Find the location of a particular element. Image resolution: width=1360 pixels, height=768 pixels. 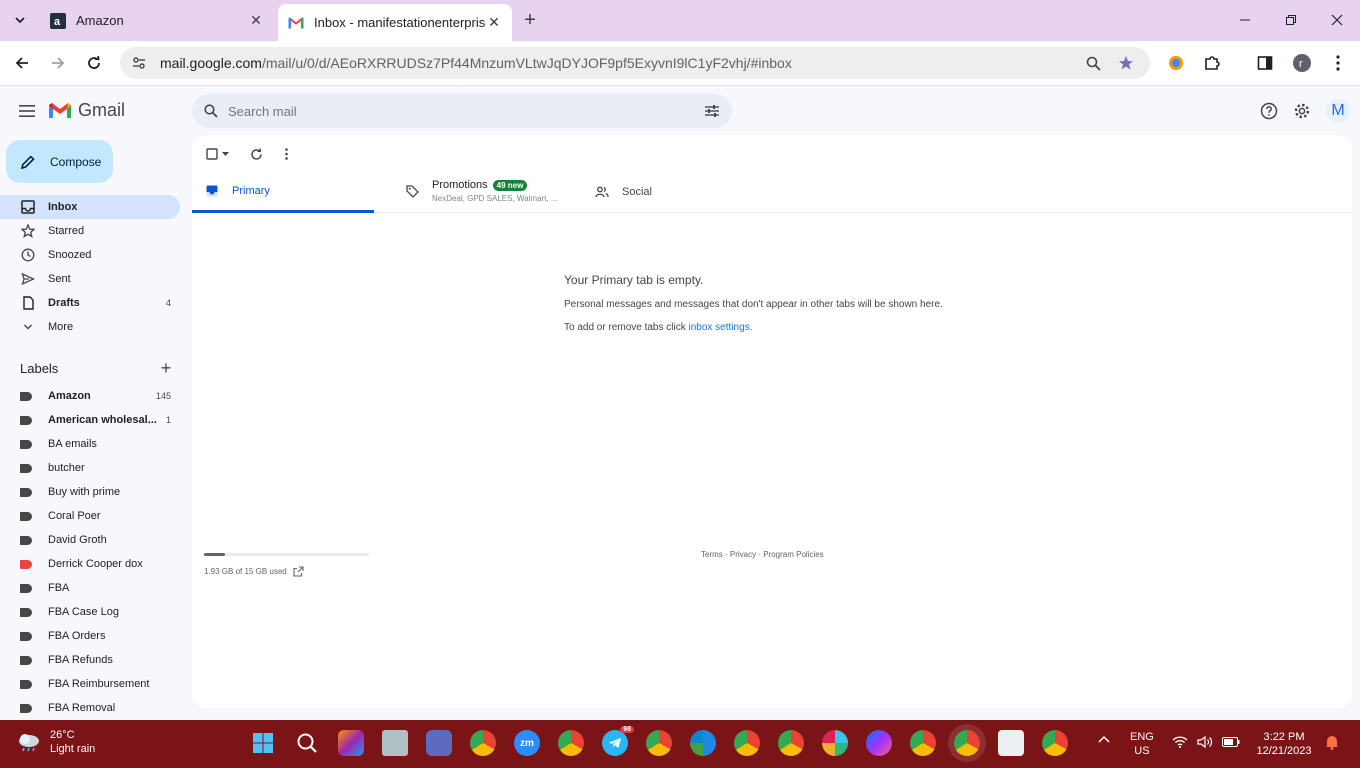

nav-item-more: More is located at coordinates (90, 327).